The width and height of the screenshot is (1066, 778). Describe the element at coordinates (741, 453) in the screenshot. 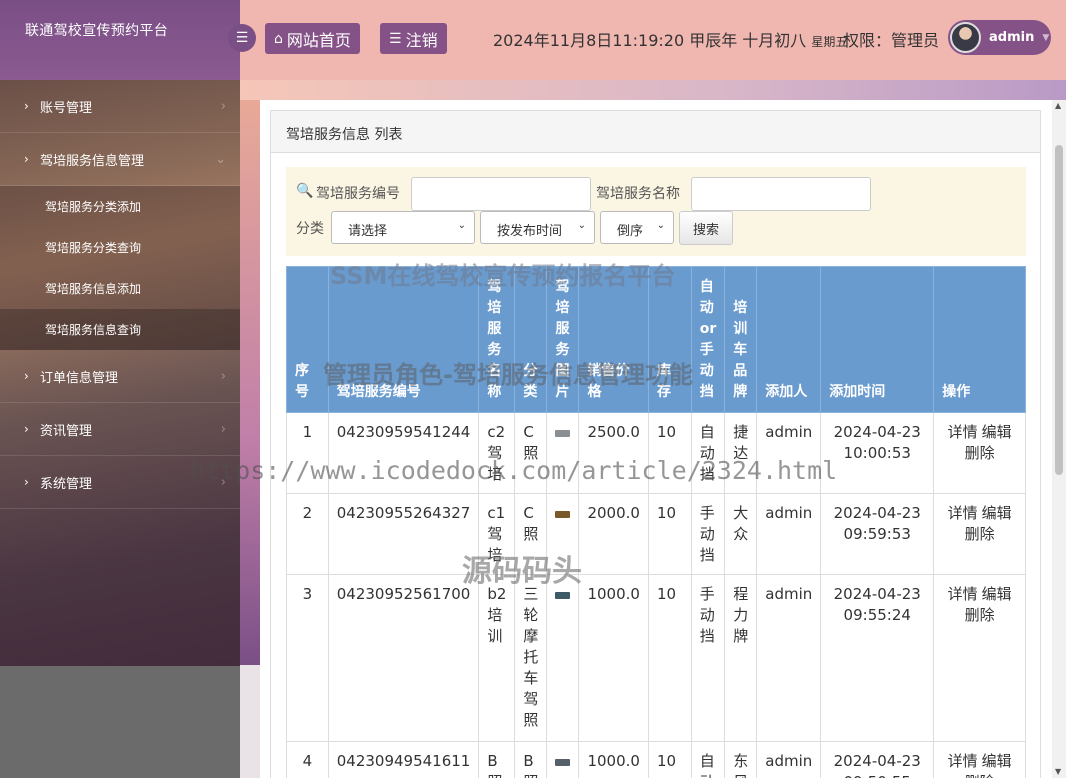

I see `cell-brand: 捷达` at that location.